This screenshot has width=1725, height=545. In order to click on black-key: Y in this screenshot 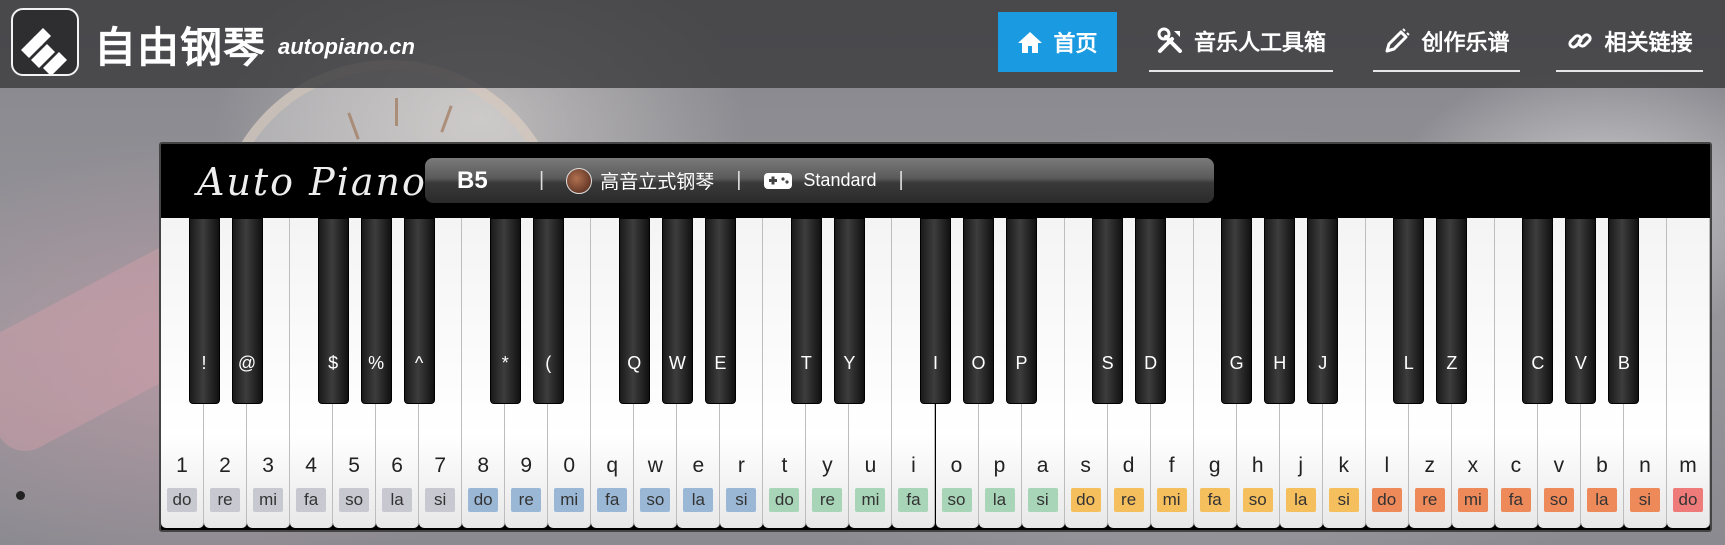, I will do `click(849, 311)`.